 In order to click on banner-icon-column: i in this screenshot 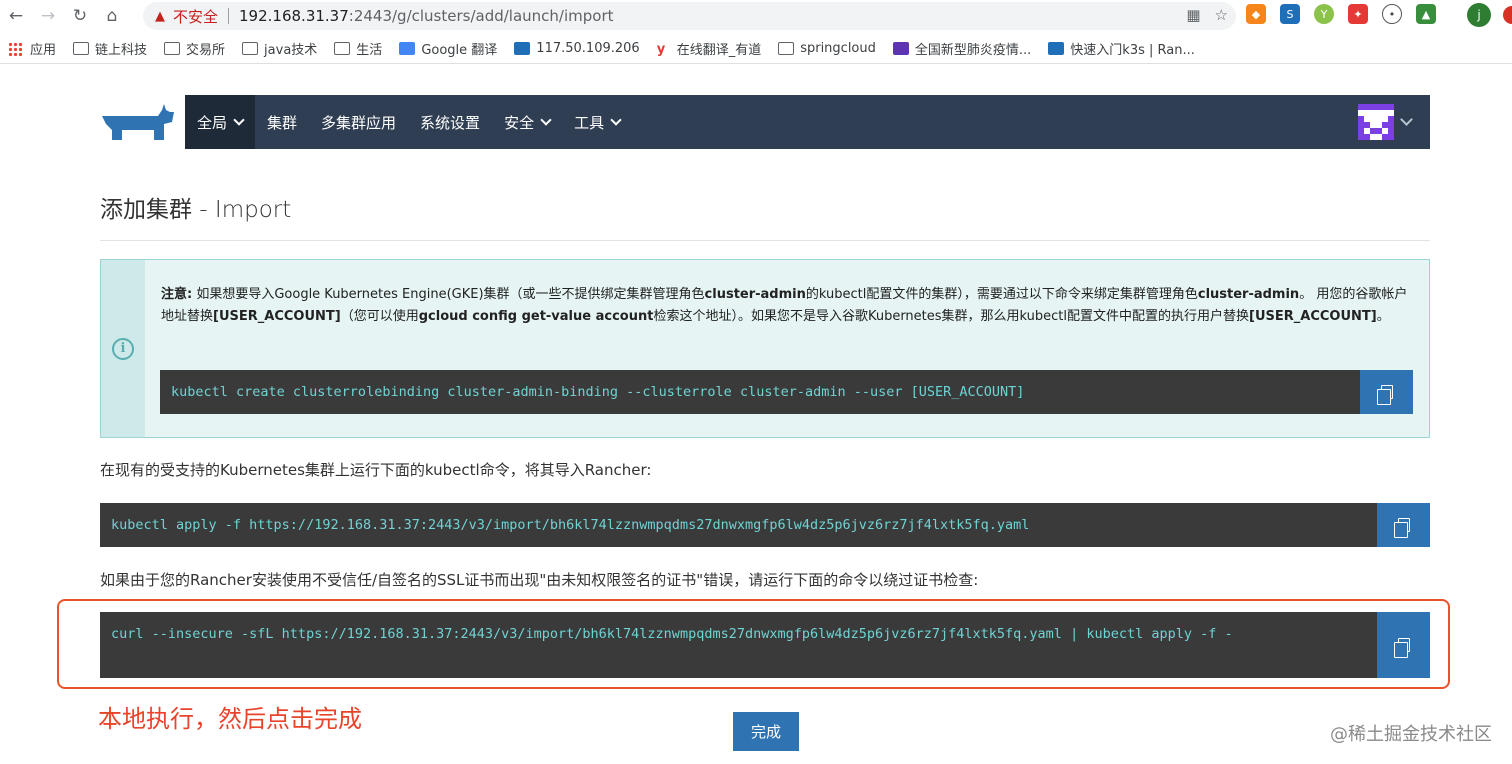, I will do `click(123, 348)`.